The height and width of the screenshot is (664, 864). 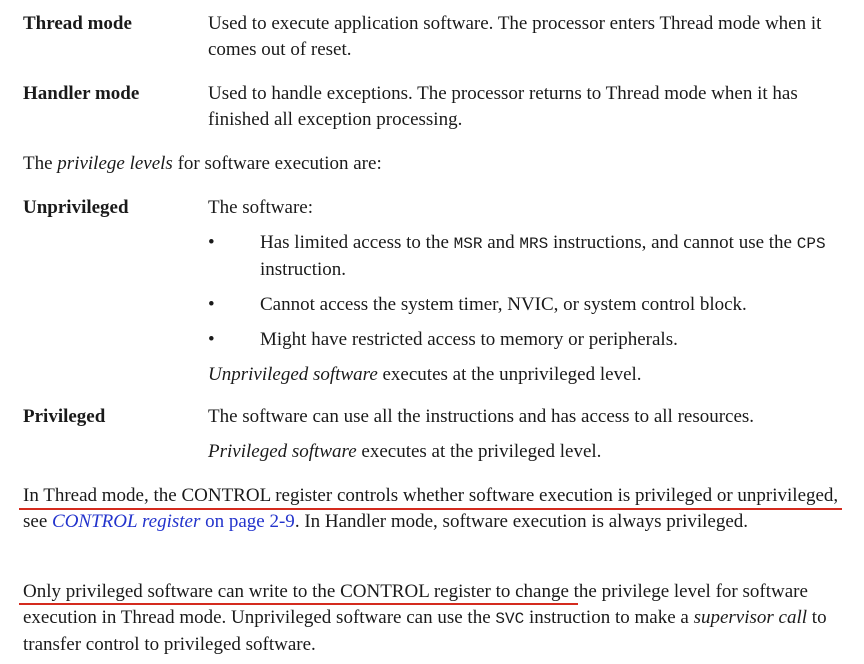 I want to click on intro-text-italic: privilege levels, so click(x=115, y=163).